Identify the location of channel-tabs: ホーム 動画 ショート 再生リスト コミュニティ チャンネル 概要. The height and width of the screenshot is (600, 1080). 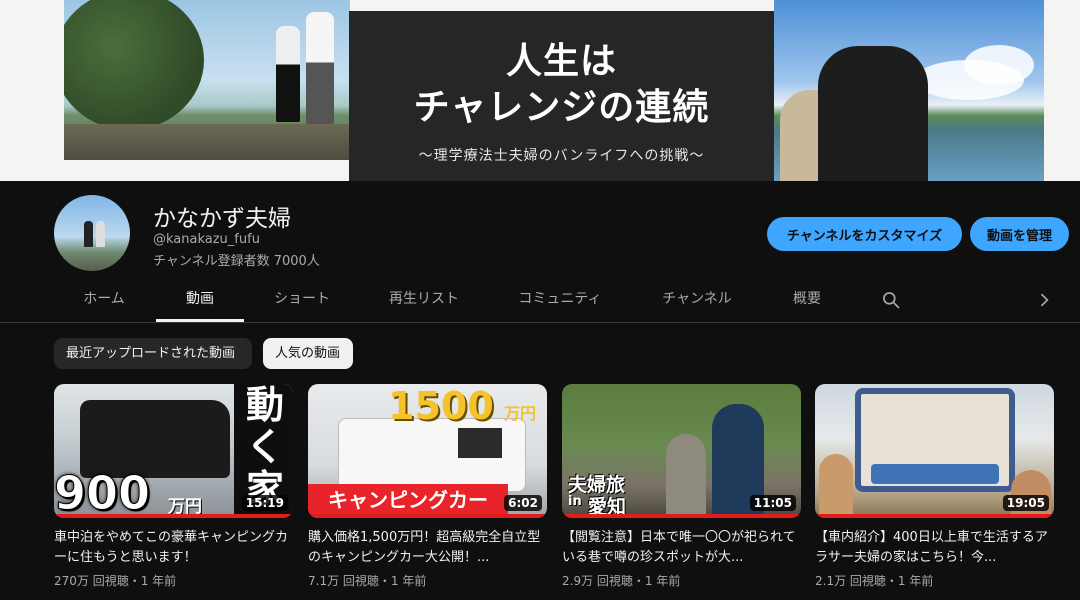
(540, 300).